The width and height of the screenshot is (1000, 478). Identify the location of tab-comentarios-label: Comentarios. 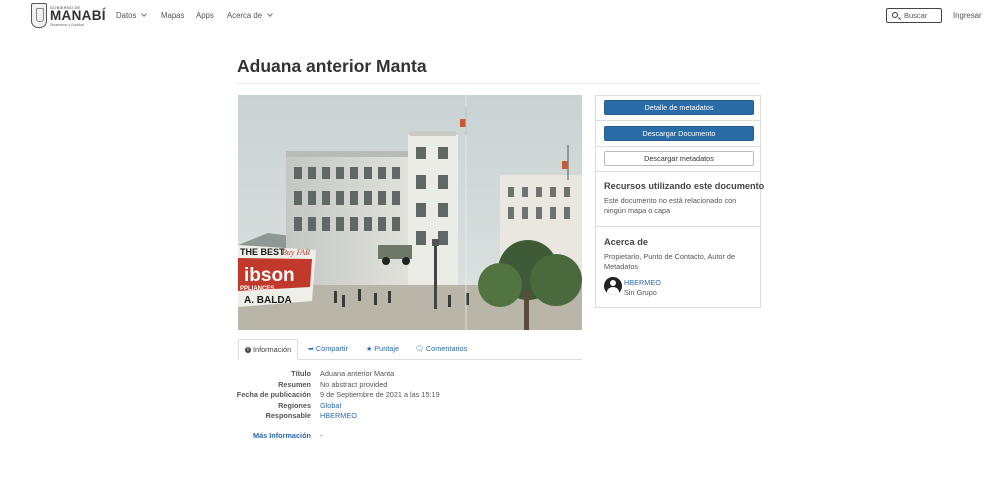
(446, 348).